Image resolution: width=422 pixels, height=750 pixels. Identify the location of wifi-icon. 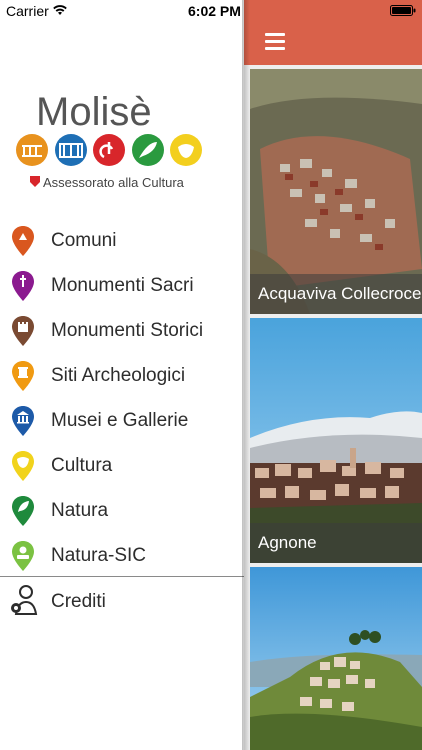
(60, 10).